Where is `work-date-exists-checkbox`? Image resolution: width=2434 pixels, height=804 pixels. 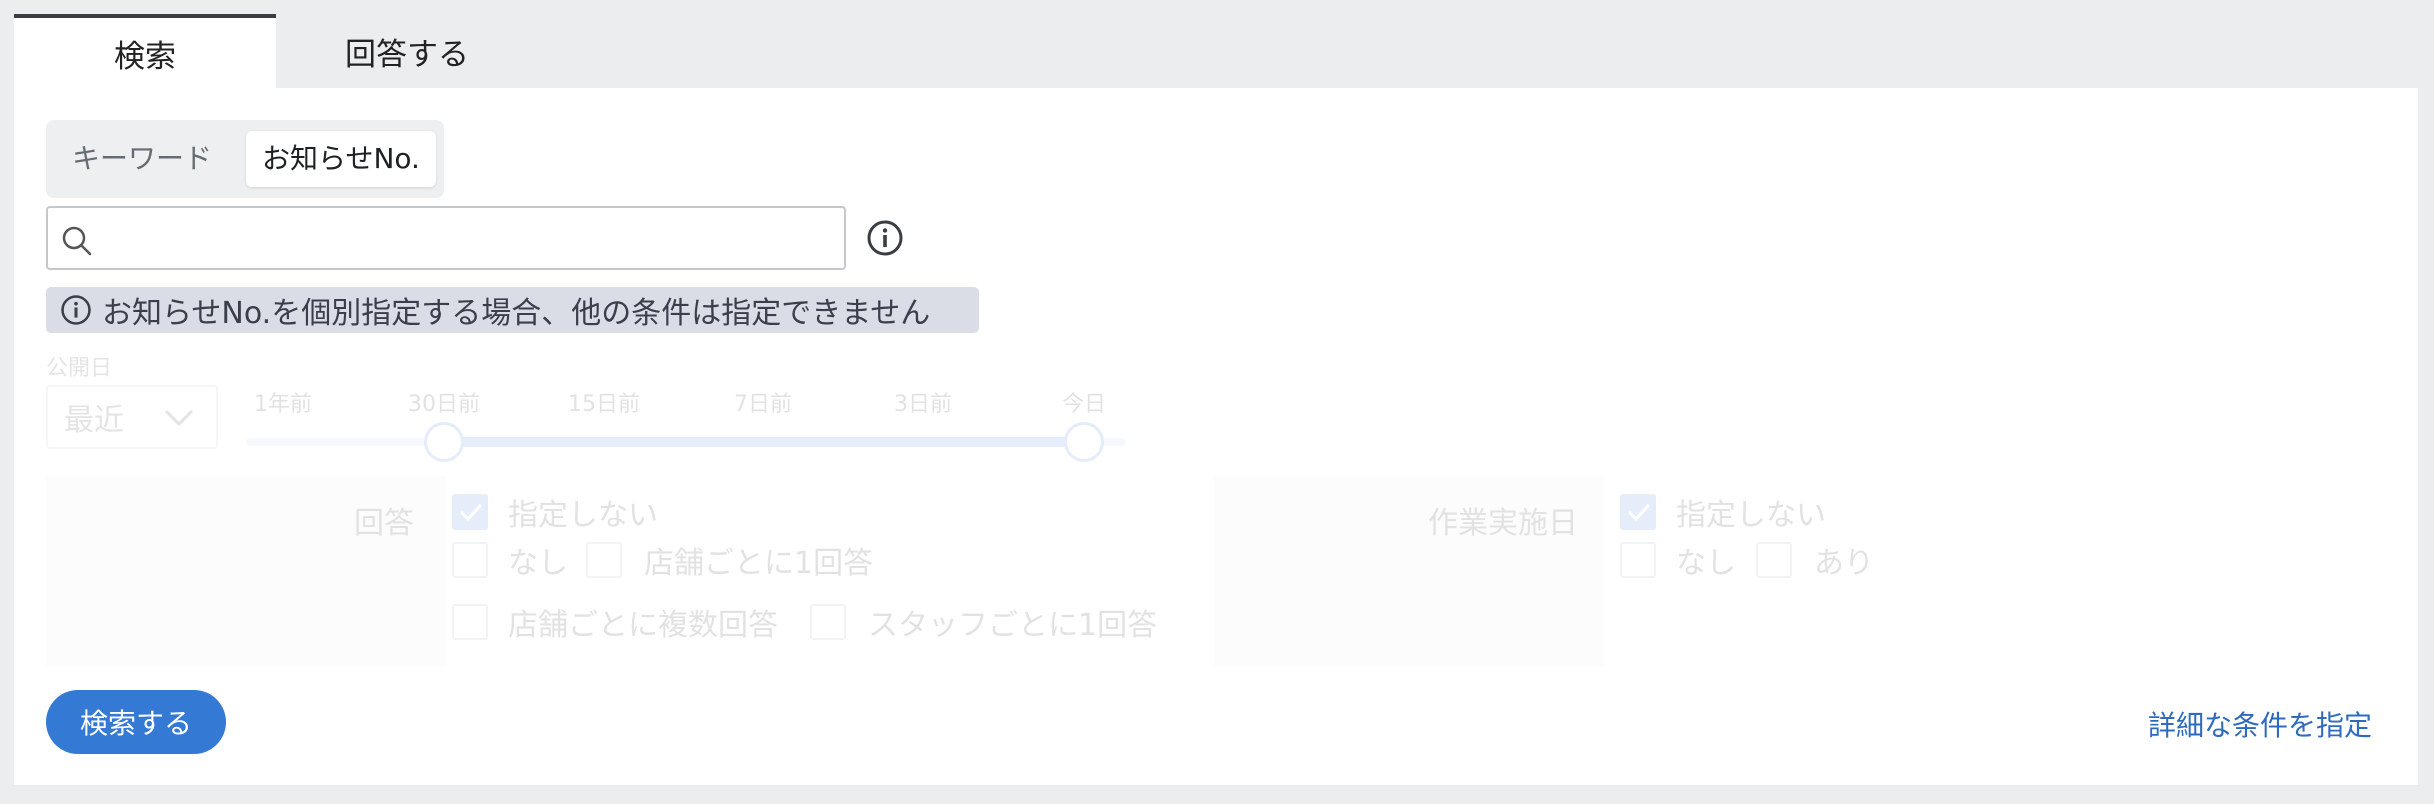 work-date-exists-checkbox is located at coordinates (1774, 560).